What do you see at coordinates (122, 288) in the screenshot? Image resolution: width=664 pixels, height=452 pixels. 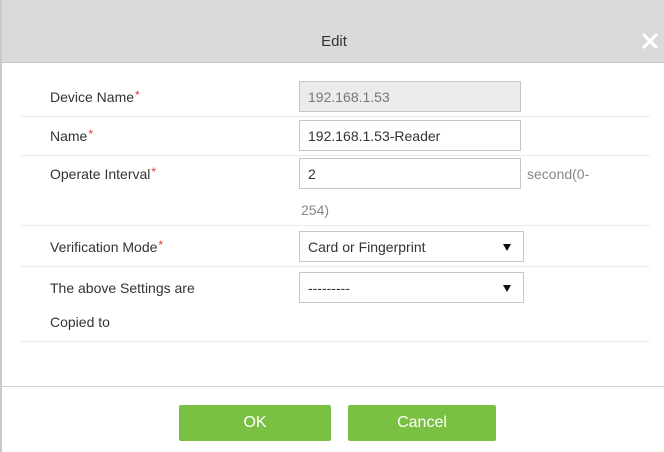 I see `copy-settings-label: The above Settings are` at bounding box center [122, 288].